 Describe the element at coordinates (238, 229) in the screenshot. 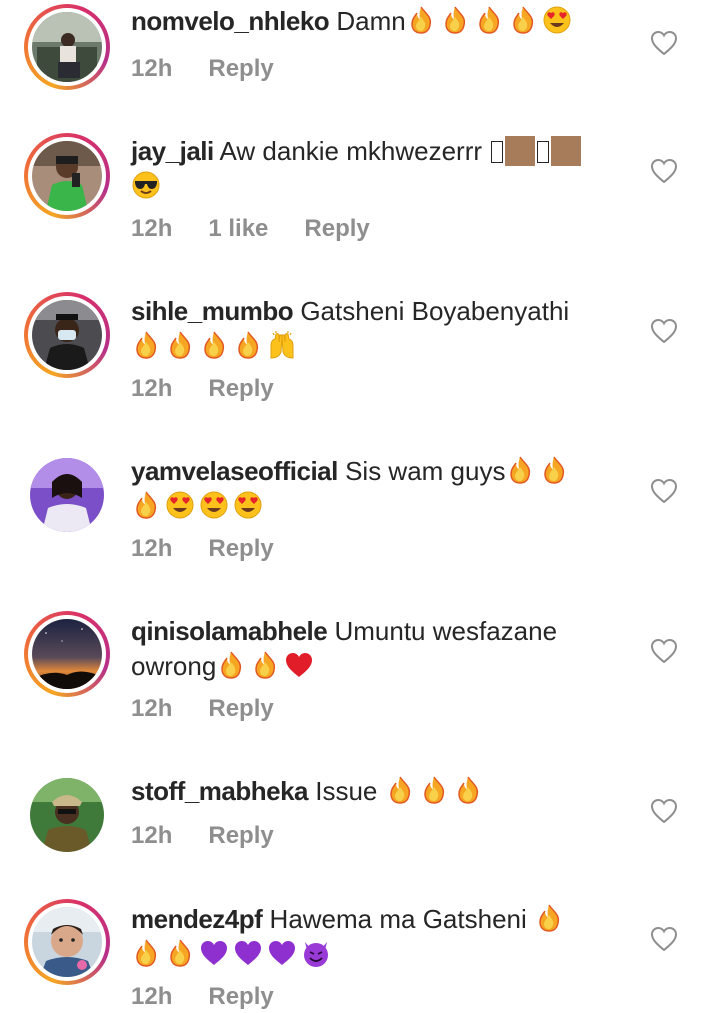

I see `comment-likes: 1 like` at that location.